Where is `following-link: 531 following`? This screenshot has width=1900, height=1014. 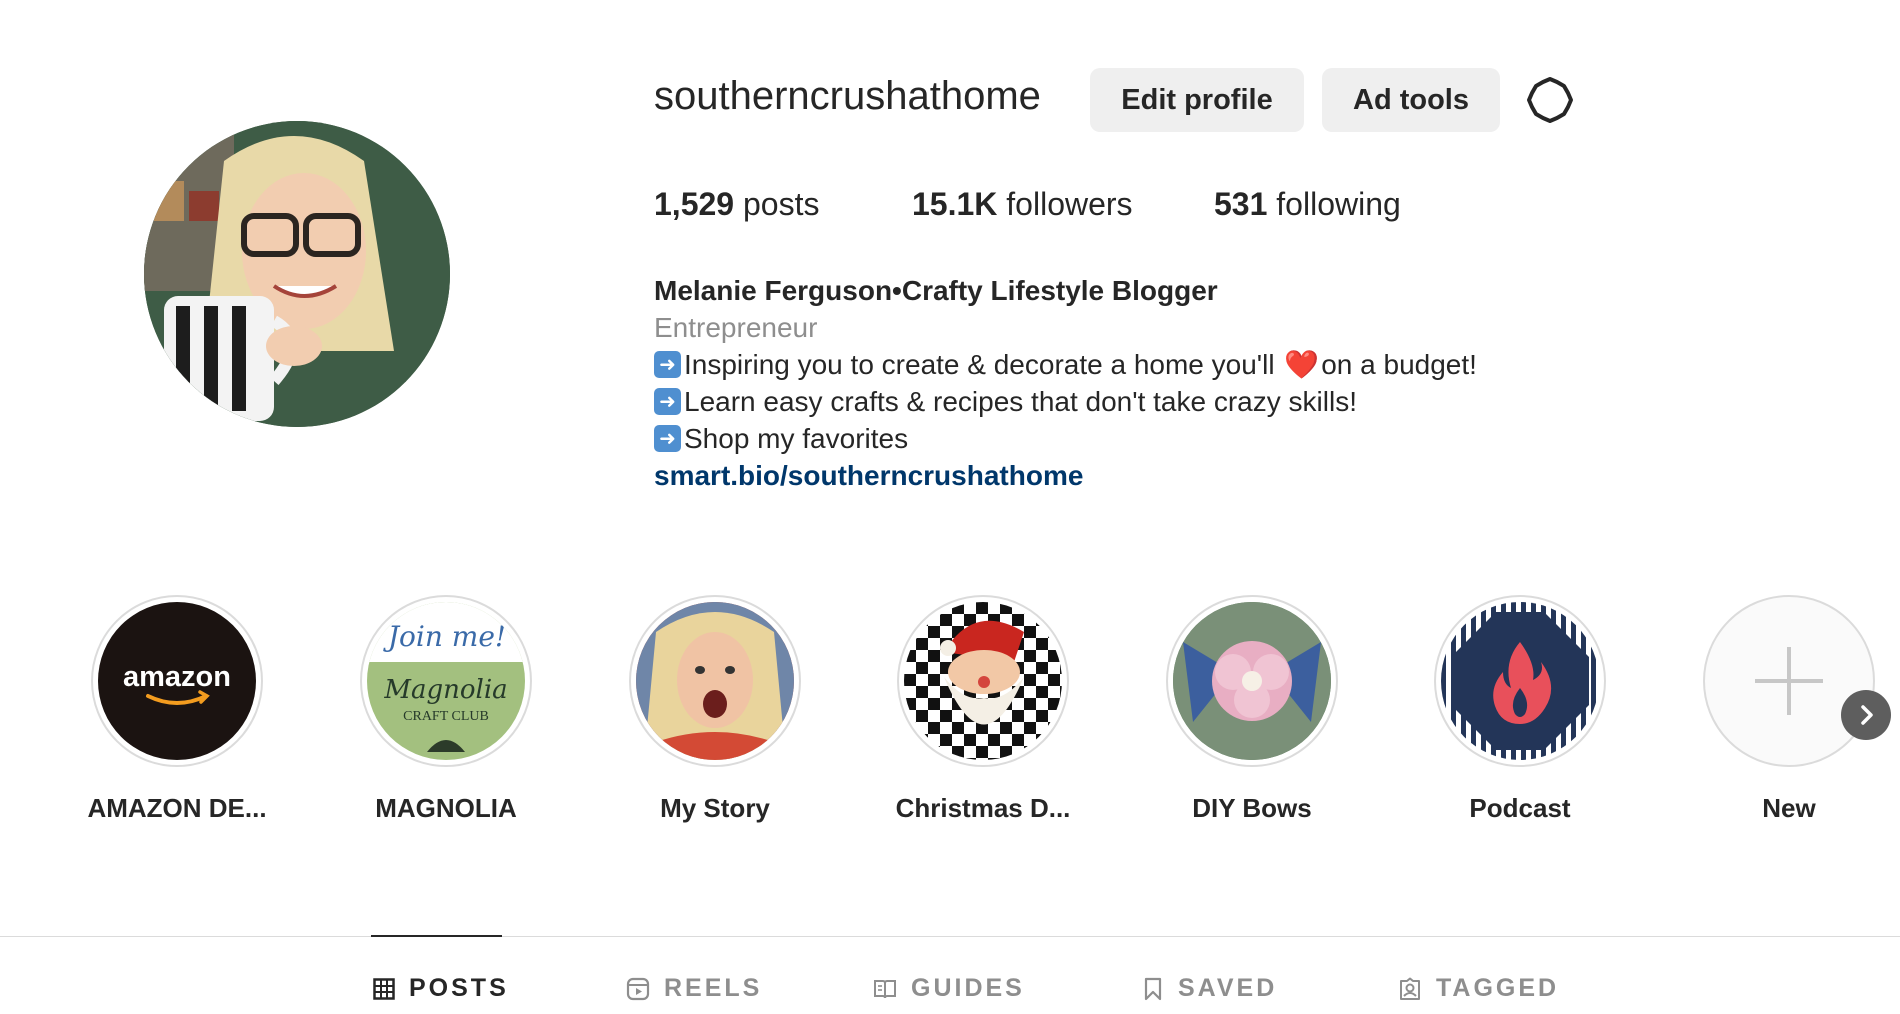
following-link: 531 following is located at coordinates (1307, 204).